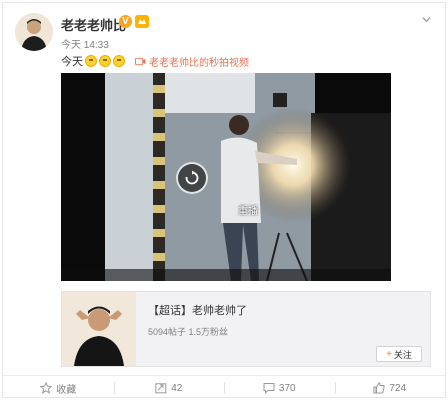  Describe the element at coordinates (177, 388) in the screenshot. I see `repost-count: 42` at that location.